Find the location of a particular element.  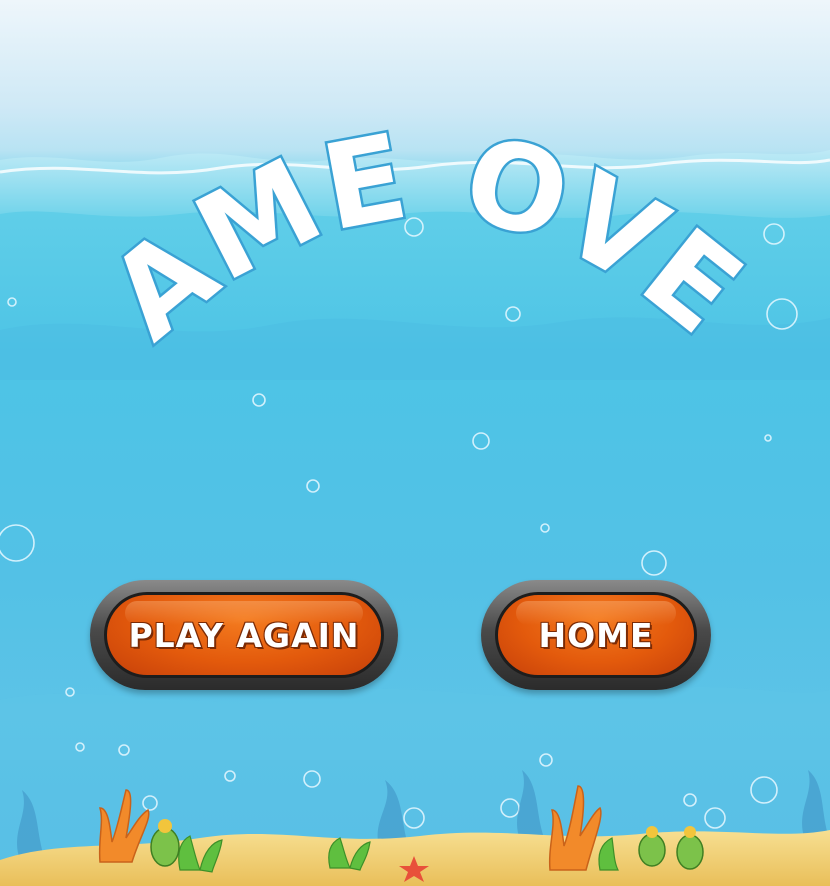

play-again-button-face: PLAY AGAIN is located at coordinates (244, 635).